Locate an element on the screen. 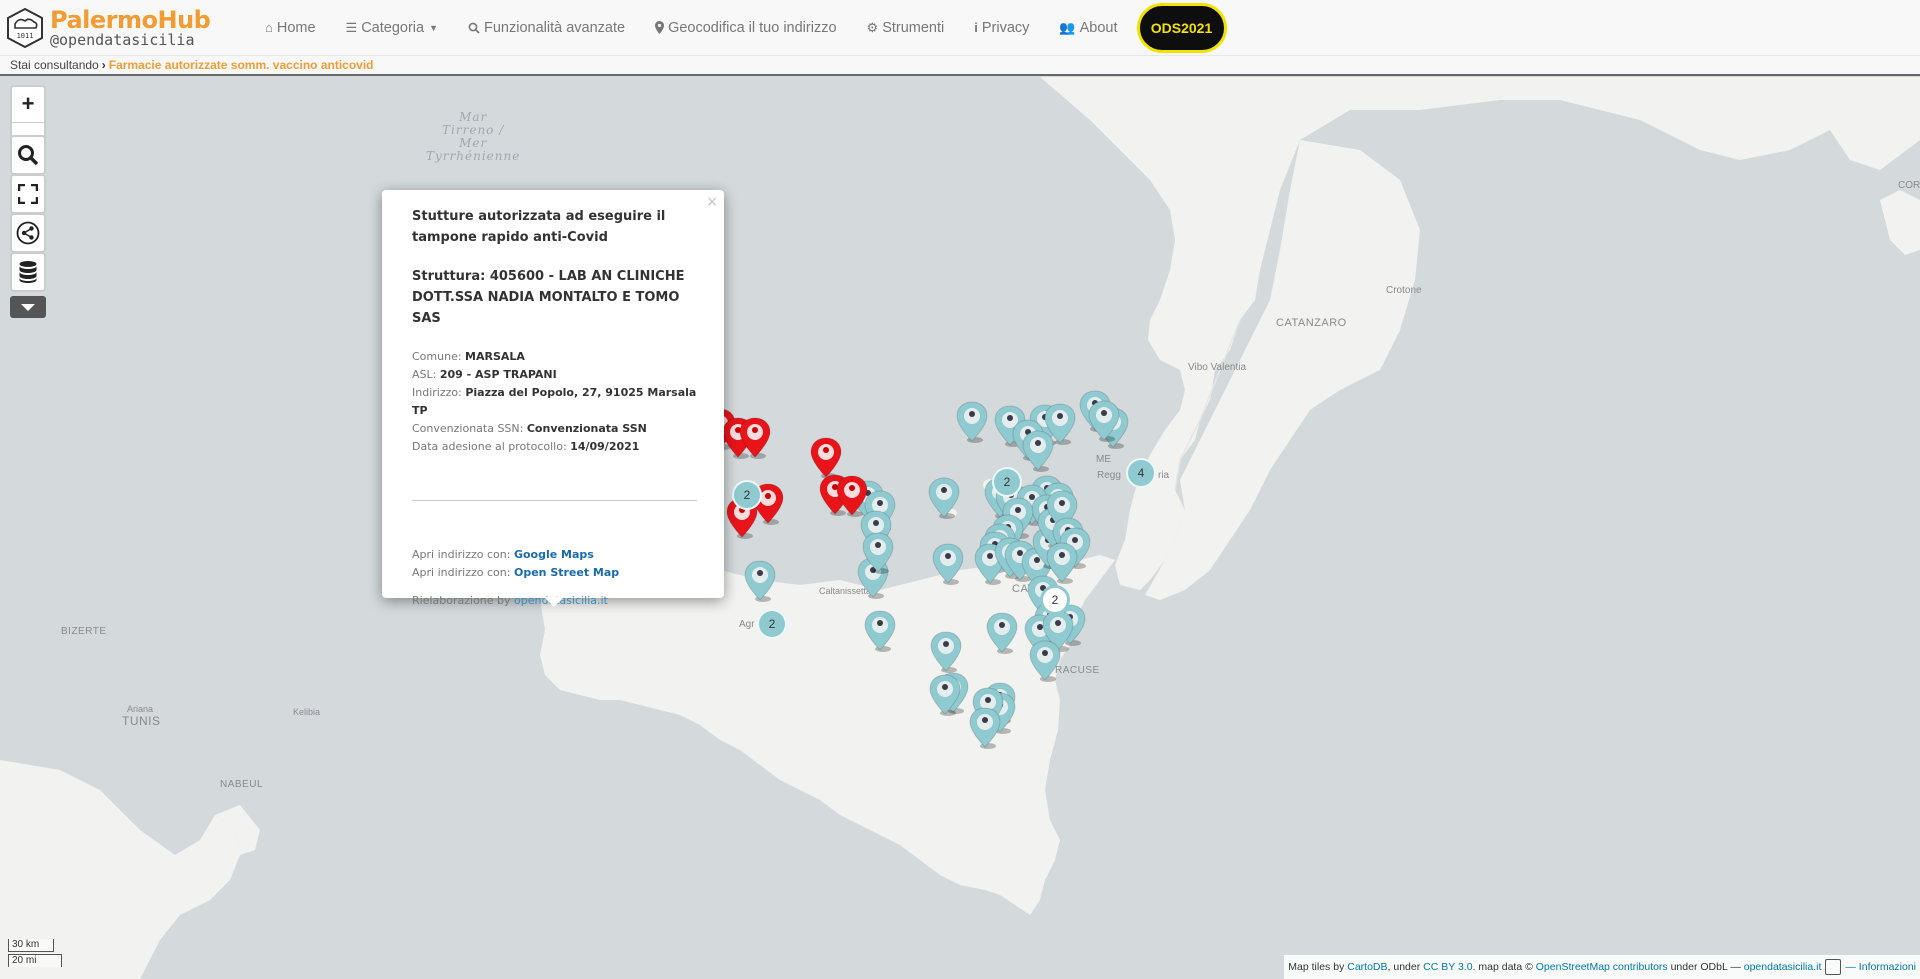  nav-strumenti: ⚙ Strumenti is located at coordinates (906, 28).